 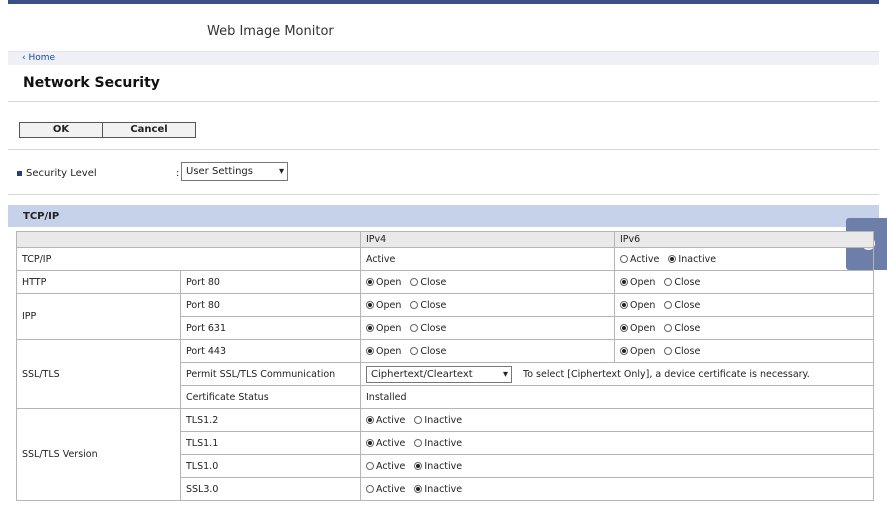 What do you see at coordinates (270, 489) in the screenshot?
I see `ssl-version-name: SSL3.0` at bounding box center [270, 489].